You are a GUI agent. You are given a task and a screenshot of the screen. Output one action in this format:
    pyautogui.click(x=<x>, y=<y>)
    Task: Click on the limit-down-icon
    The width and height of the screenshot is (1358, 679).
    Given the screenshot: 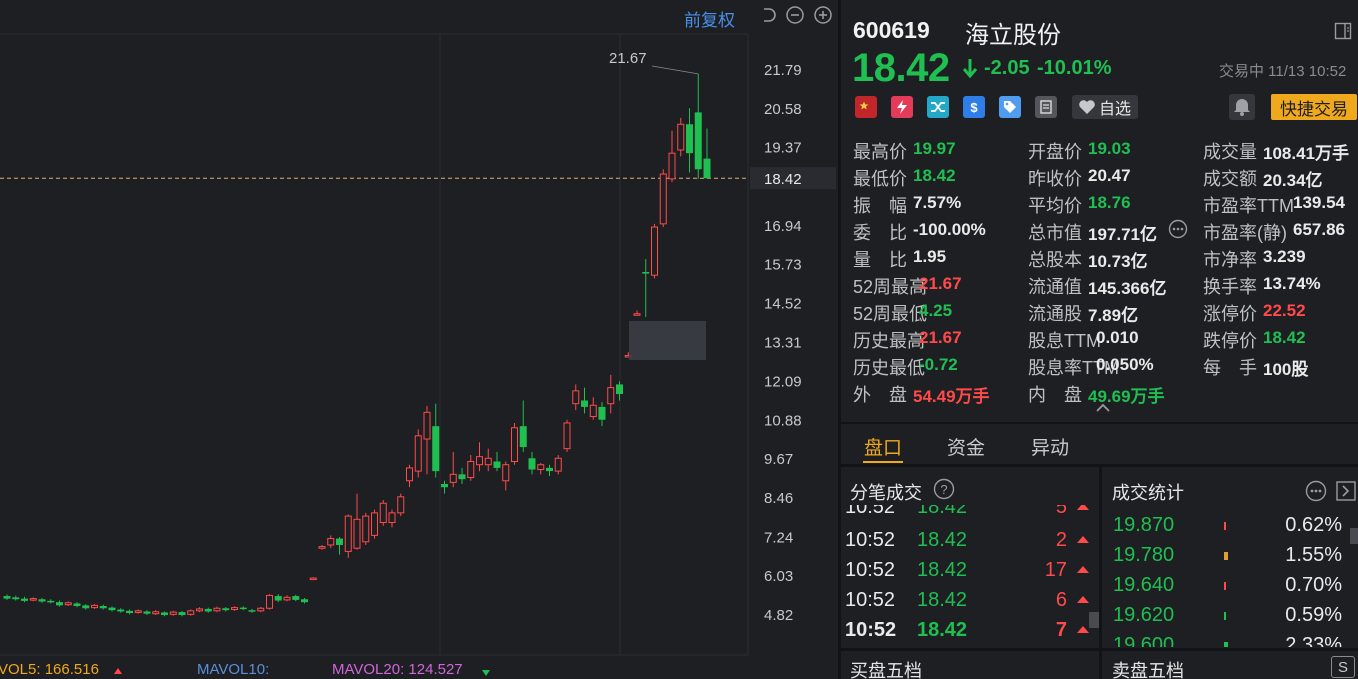 What is the action you would take?
    pyautogui.click(x=902, y=107)
    